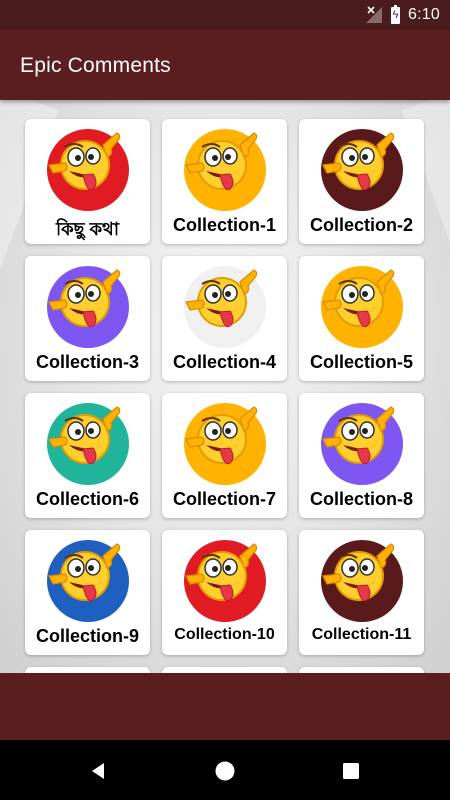 The image size is (450, 800). What do you see at coordinates (361, 362) in the screenshot?
I see `collection-label: Collection-5` at bounding box center [361, 362].